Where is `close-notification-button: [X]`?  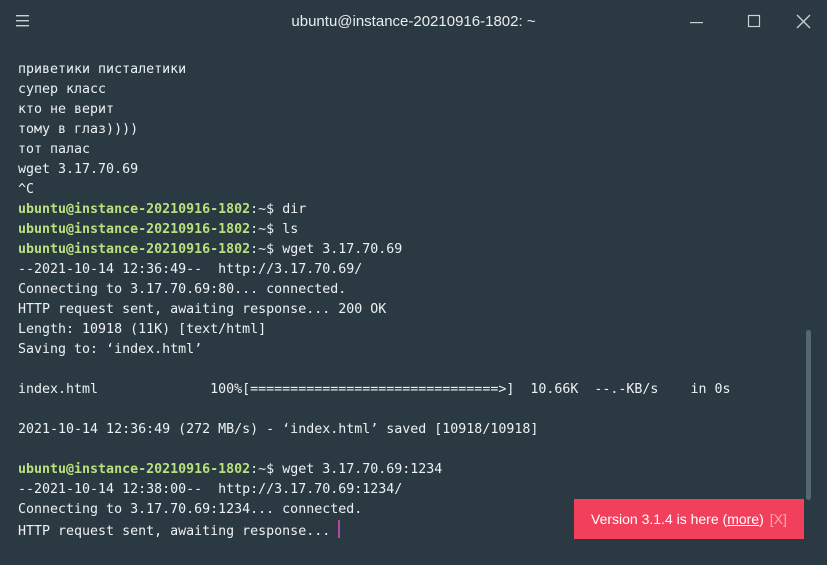 close-notification-button: [X] is located at coordinates (778, 519).